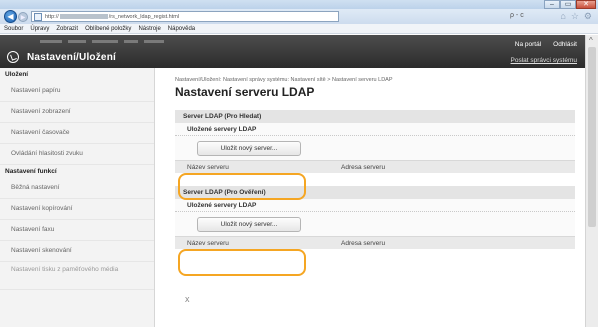  What do you see at coordinates (592, 137) in the screenshot?
I see `scroll-thumb` at bounding box center [592, 137].